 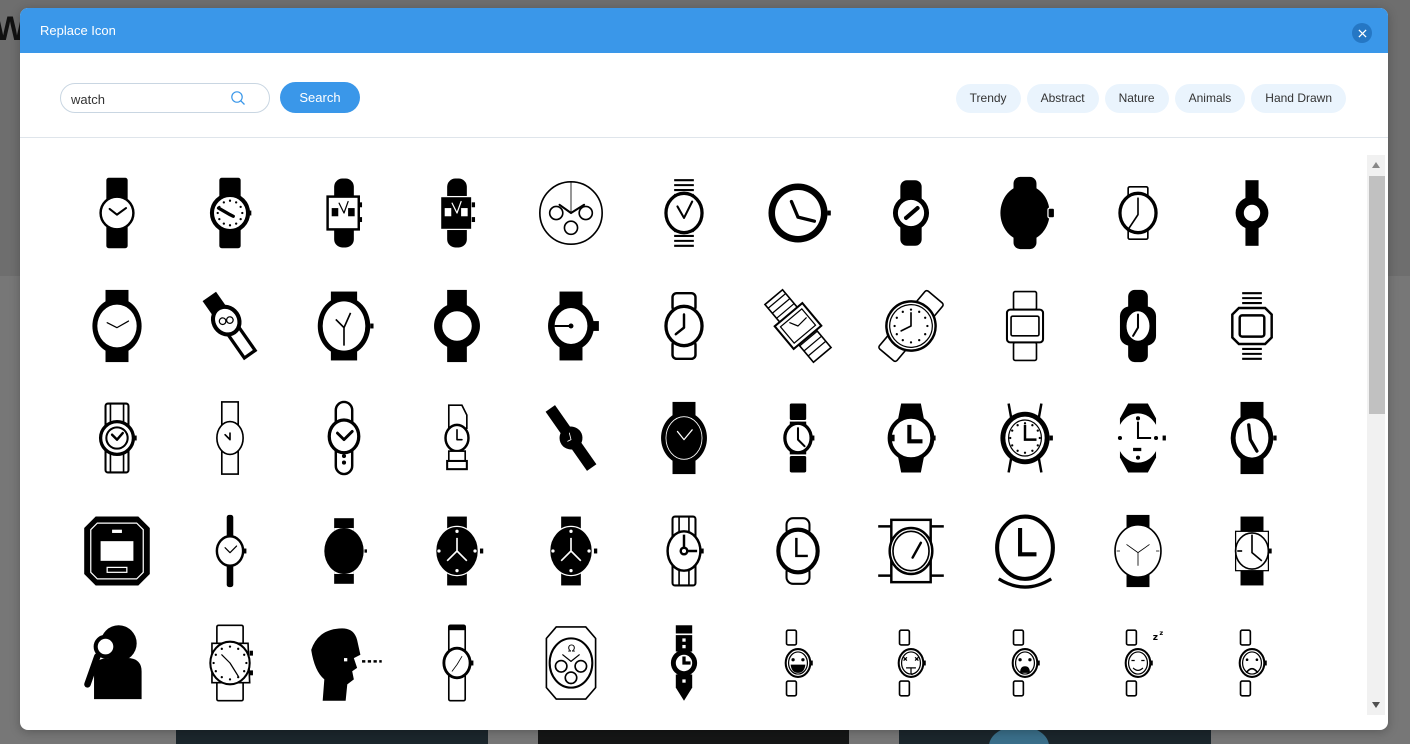 I want to click on sport-watch-icon, so click(x=344, y=438).